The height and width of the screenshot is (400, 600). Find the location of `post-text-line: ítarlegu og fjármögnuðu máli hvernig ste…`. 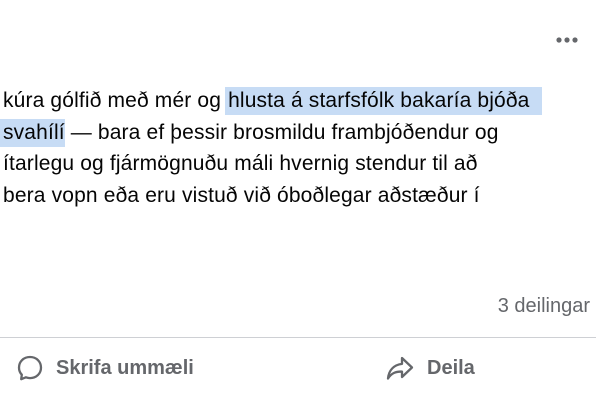

post-text-line: ítarlegu og fjármögnuðu máli hvernig ste… is located at coordinates (301, 164).